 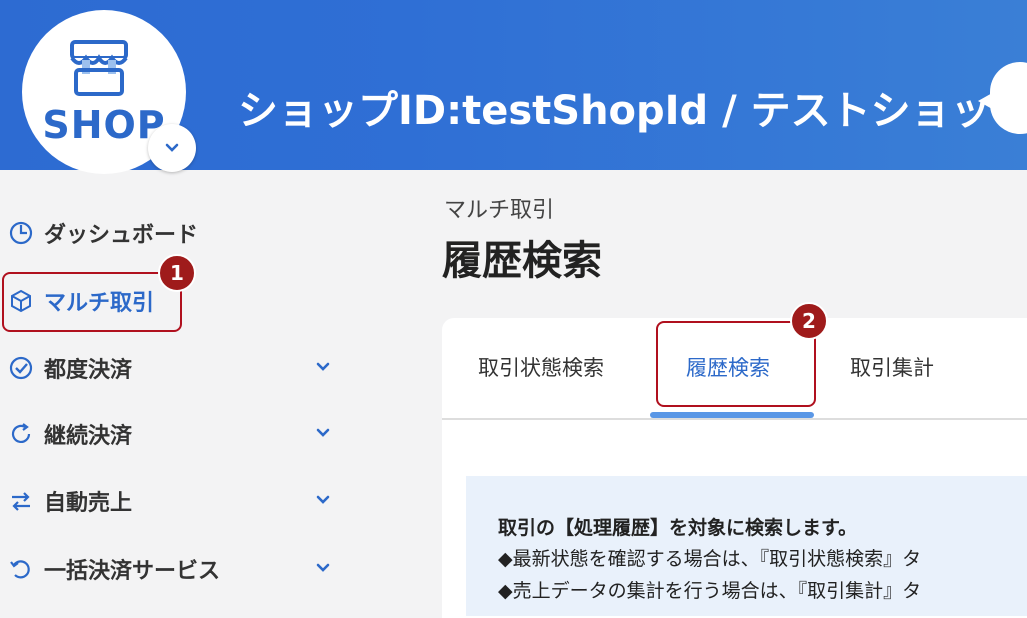 I want to click on active-tab-indicator, so click(x=732, y=415).